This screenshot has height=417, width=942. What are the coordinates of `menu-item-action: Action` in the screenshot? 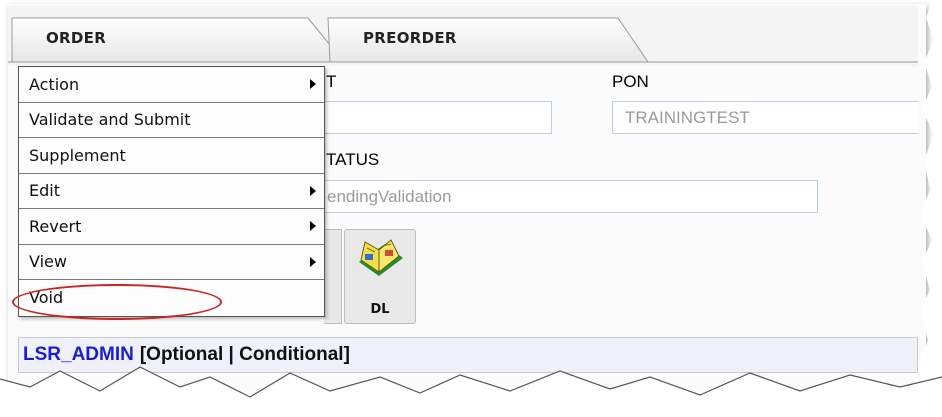 It's located at (171, 85).